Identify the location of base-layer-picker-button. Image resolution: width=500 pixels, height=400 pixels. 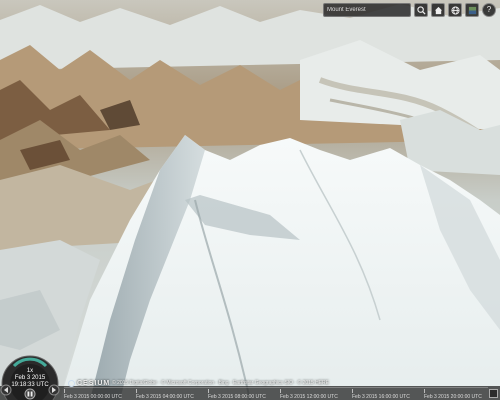
(472, 10).